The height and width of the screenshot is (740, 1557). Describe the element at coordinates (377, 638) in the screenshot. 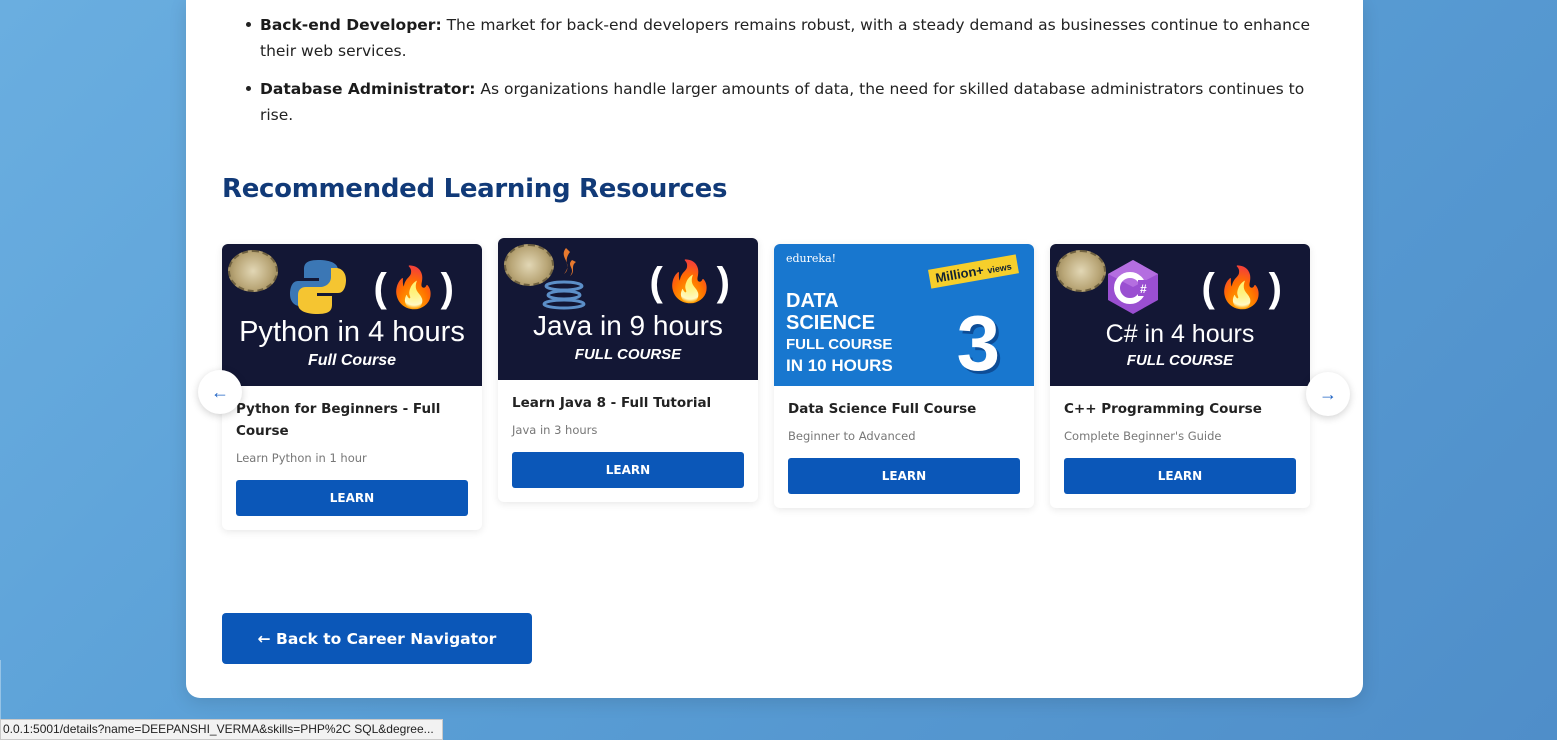

I see `back-to-career-navigator-button: ← Back to Career Navigator` at that location.